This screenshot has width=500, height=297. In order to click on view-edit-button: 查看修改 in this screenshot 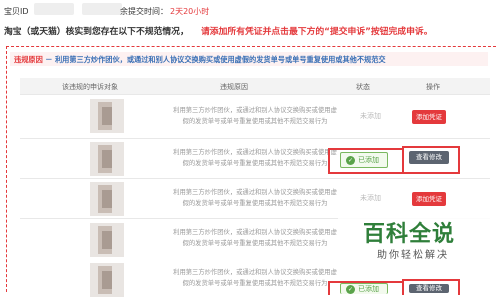, I will do `click(429, 157)`.